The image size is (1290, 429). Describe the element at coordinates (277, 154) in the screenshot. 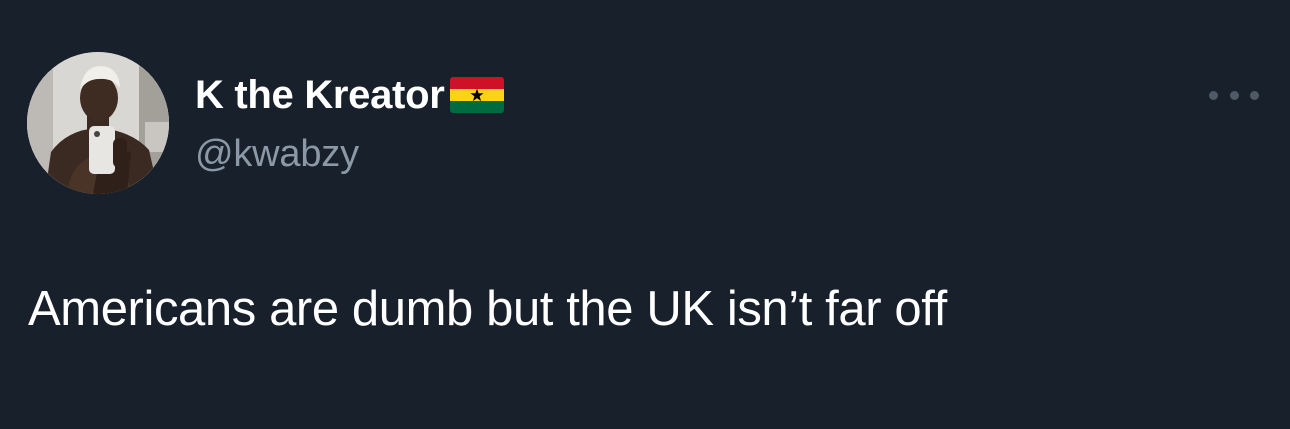

I see `author-handle: @kwabzy` at that location.